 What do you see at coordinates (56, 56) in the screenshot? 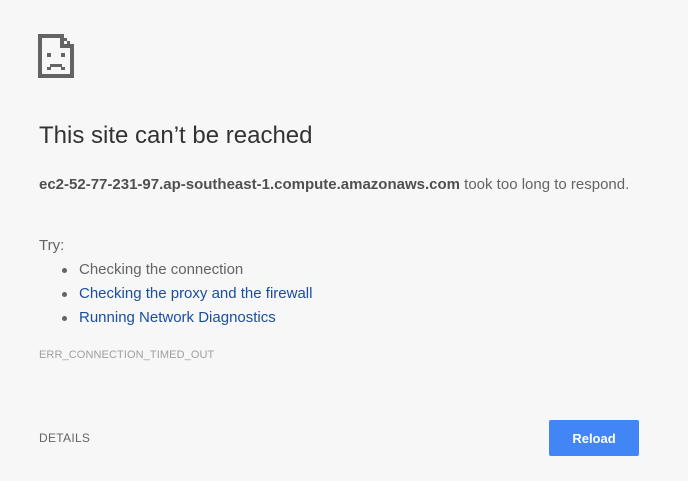
I see `sad-page-icon` at bounding box center [56, 56].